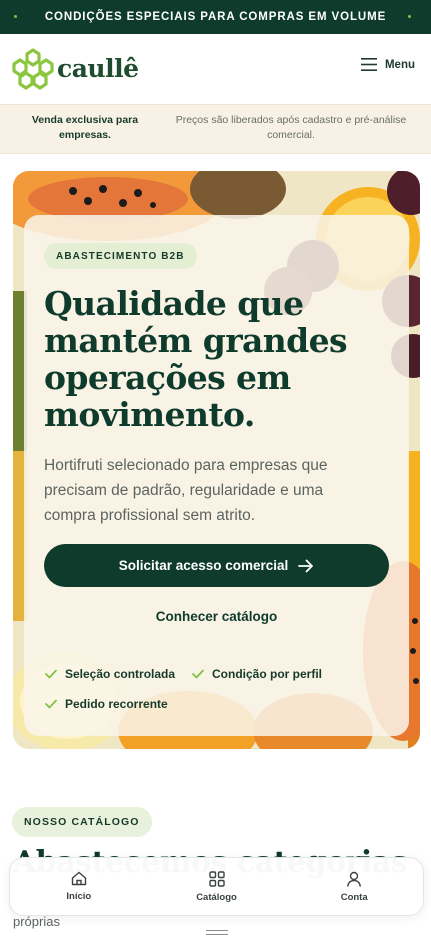  I want to click on request-access-button: Solicitar acesso comercial, so click(216, 565).